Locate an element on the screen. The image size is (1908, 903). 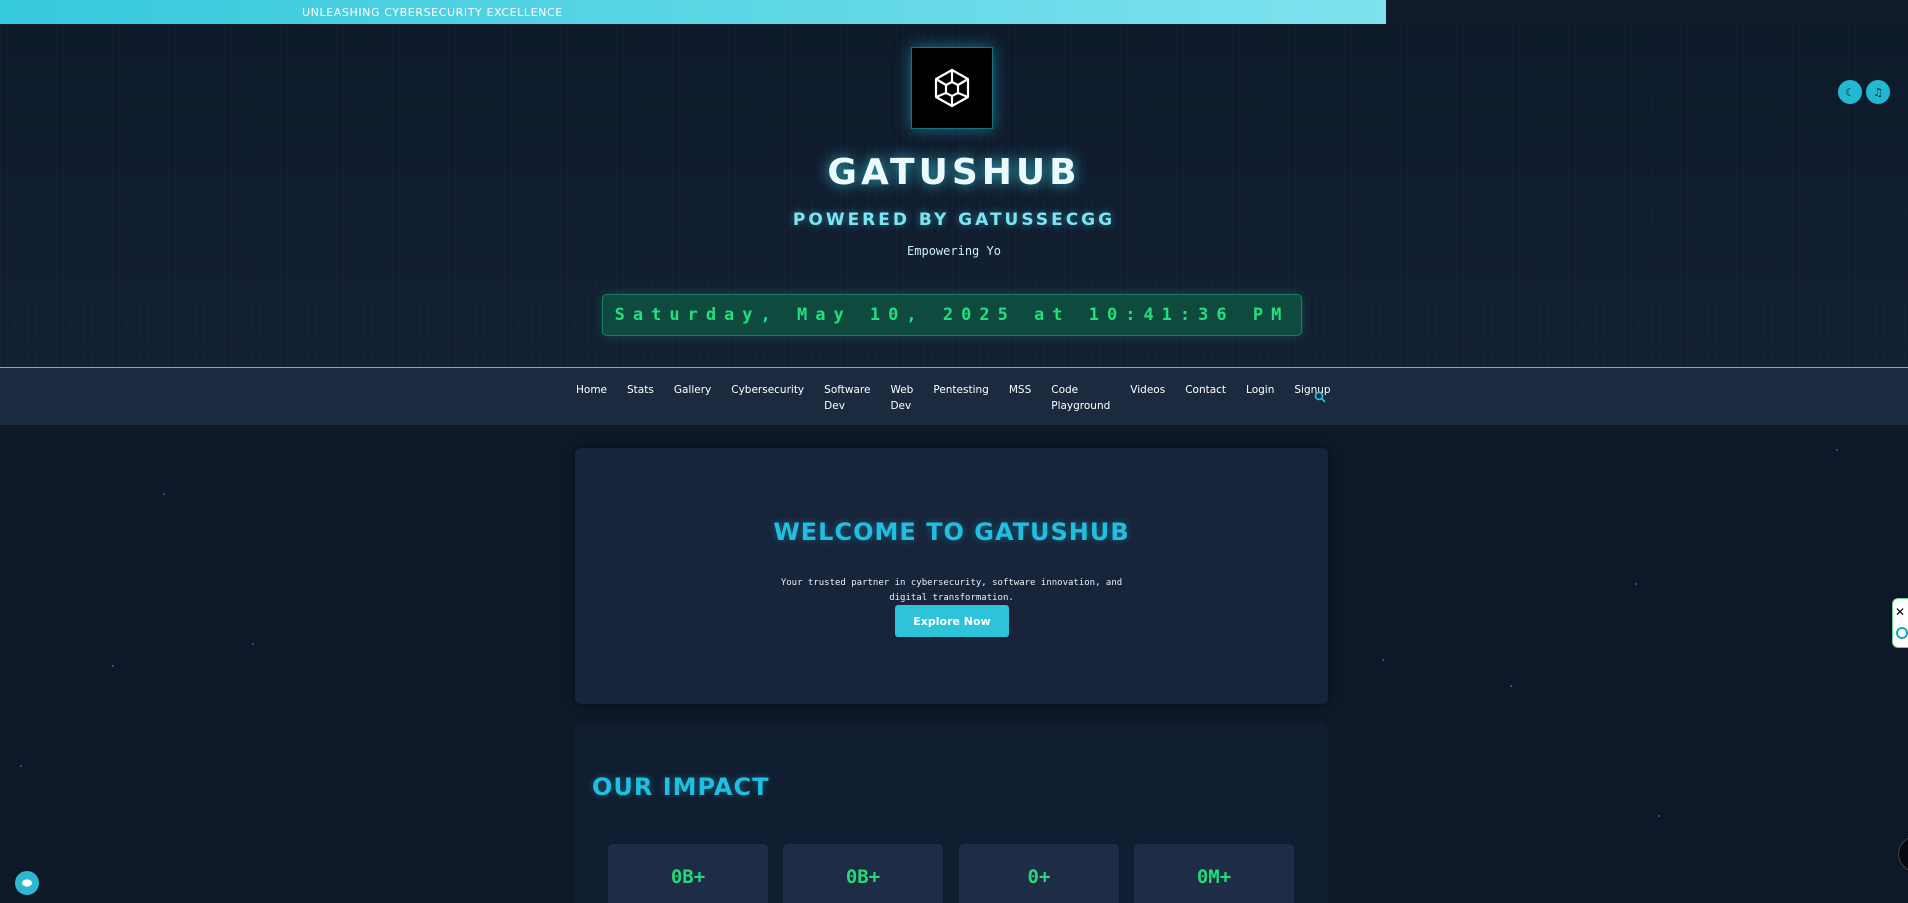
stat-card: 0+ is located at coordinates (1039, 873).